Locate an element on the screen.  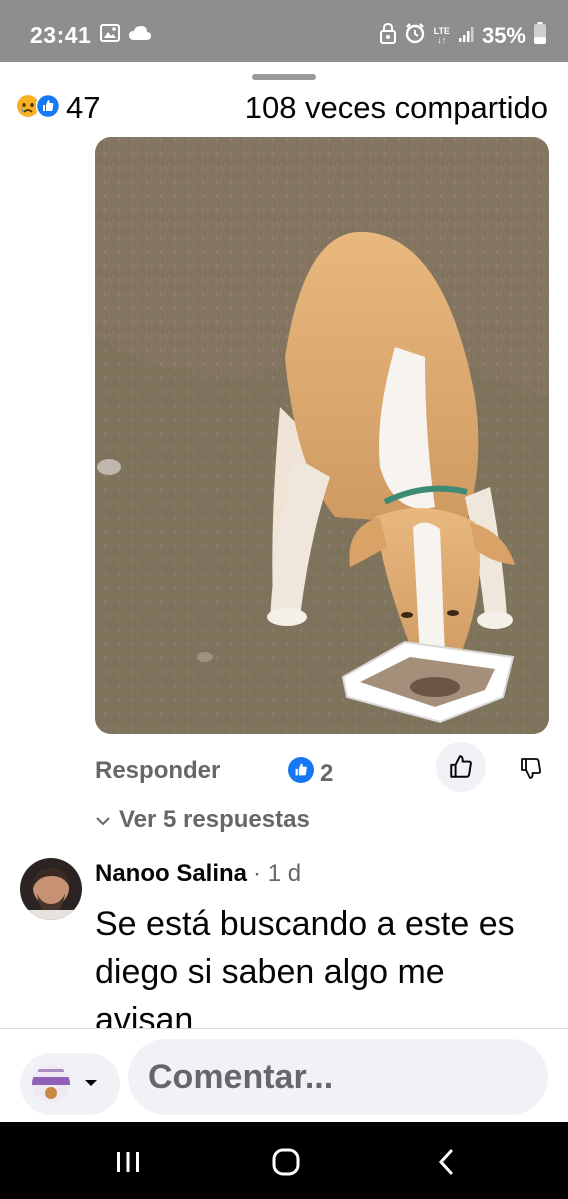
view-replies-link: Ver 5 respuestas is located at coordinates (202, 820).